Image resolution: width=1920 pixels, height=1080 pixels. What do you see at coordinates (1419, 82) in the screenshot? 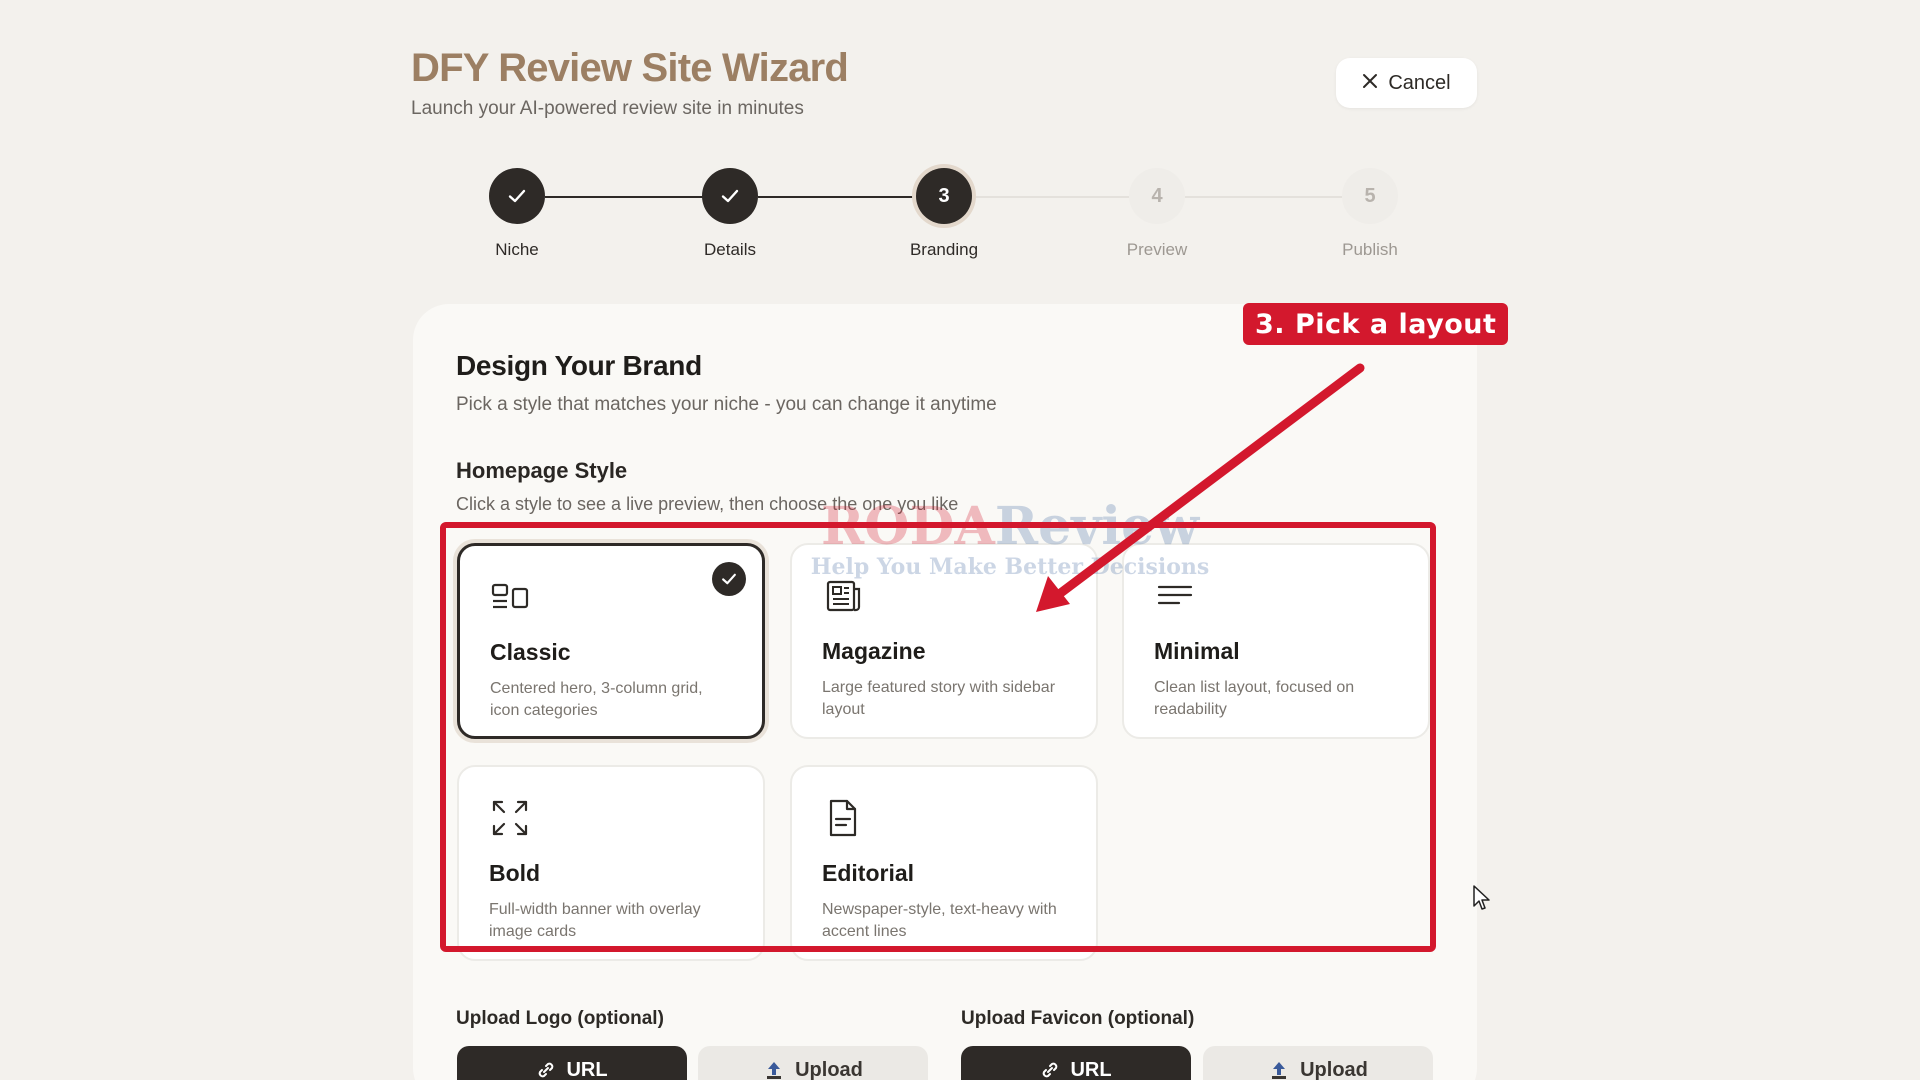
I see `cancel-label: Cancel` at bounding box center [1419, 82].